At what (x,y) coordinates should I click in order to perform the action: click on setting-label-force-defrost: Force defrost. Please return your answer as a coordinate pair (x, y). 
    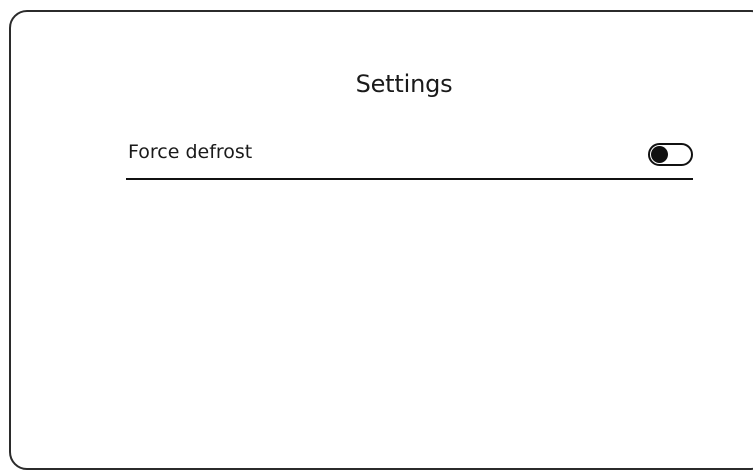
    Looking at the image, I should click on (190, 152).